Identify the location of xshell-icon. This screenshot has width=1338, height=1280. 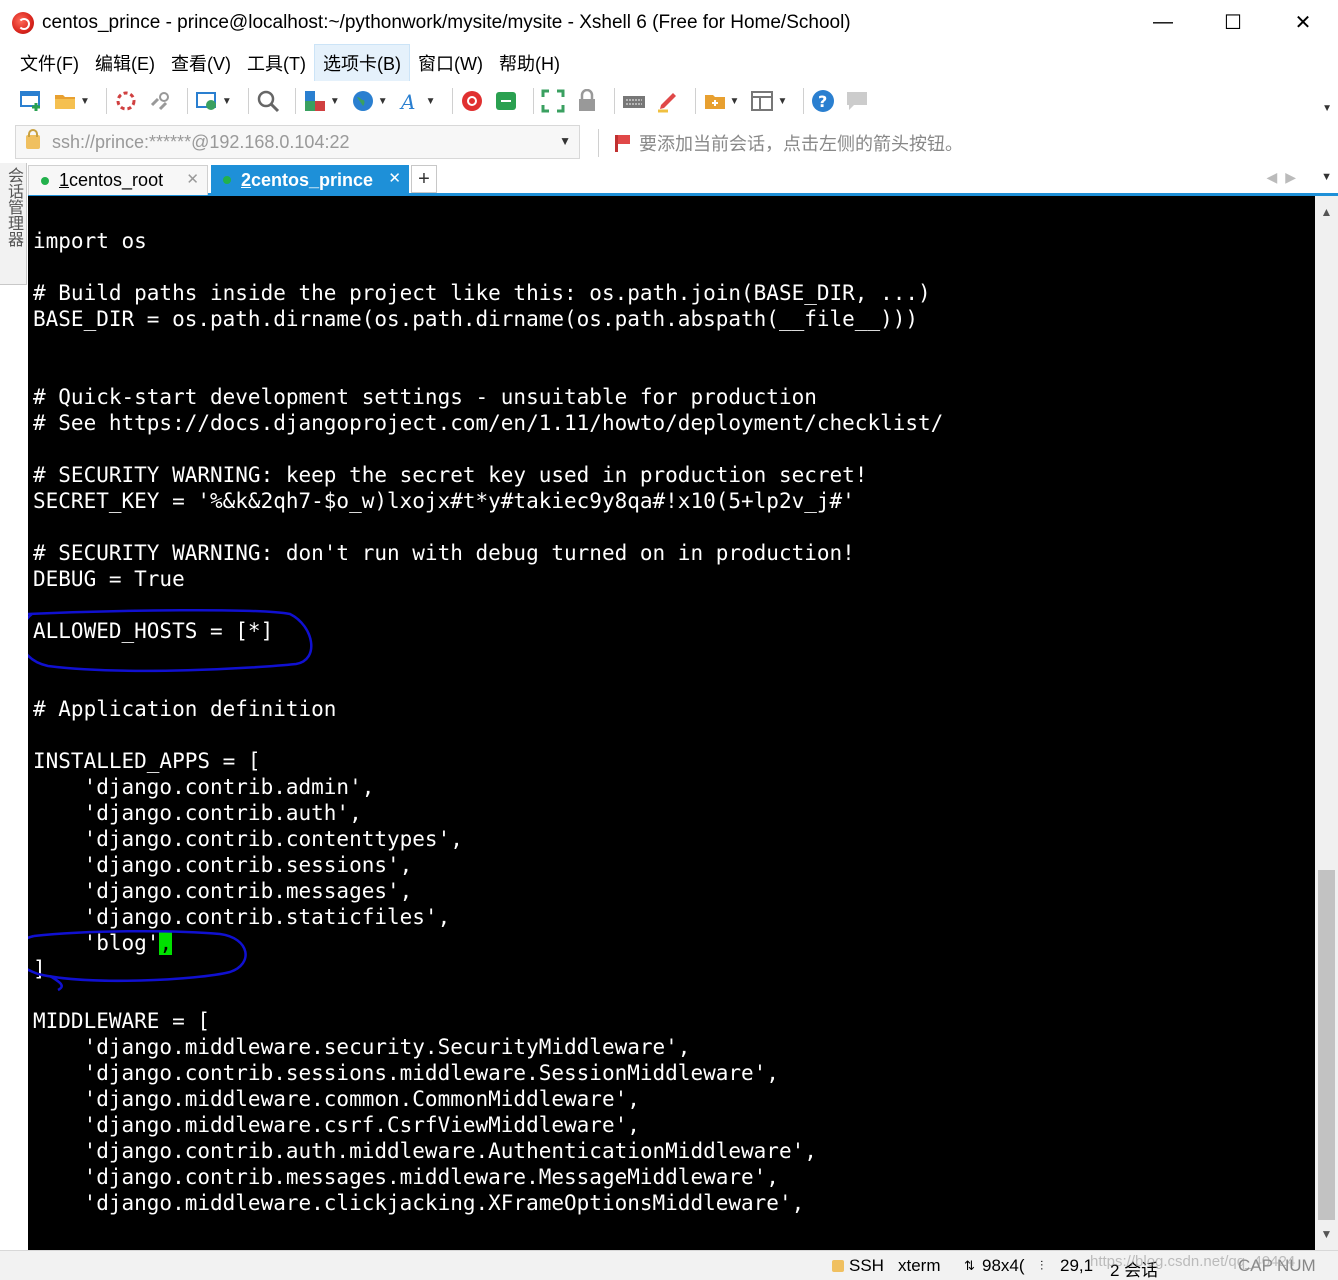
(472, 101).